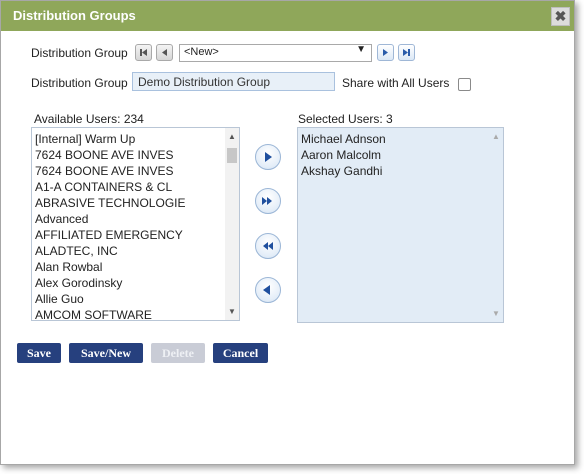 The image size is (584, 474). I want to click on scrollbar-thumb, so click(232, 155).